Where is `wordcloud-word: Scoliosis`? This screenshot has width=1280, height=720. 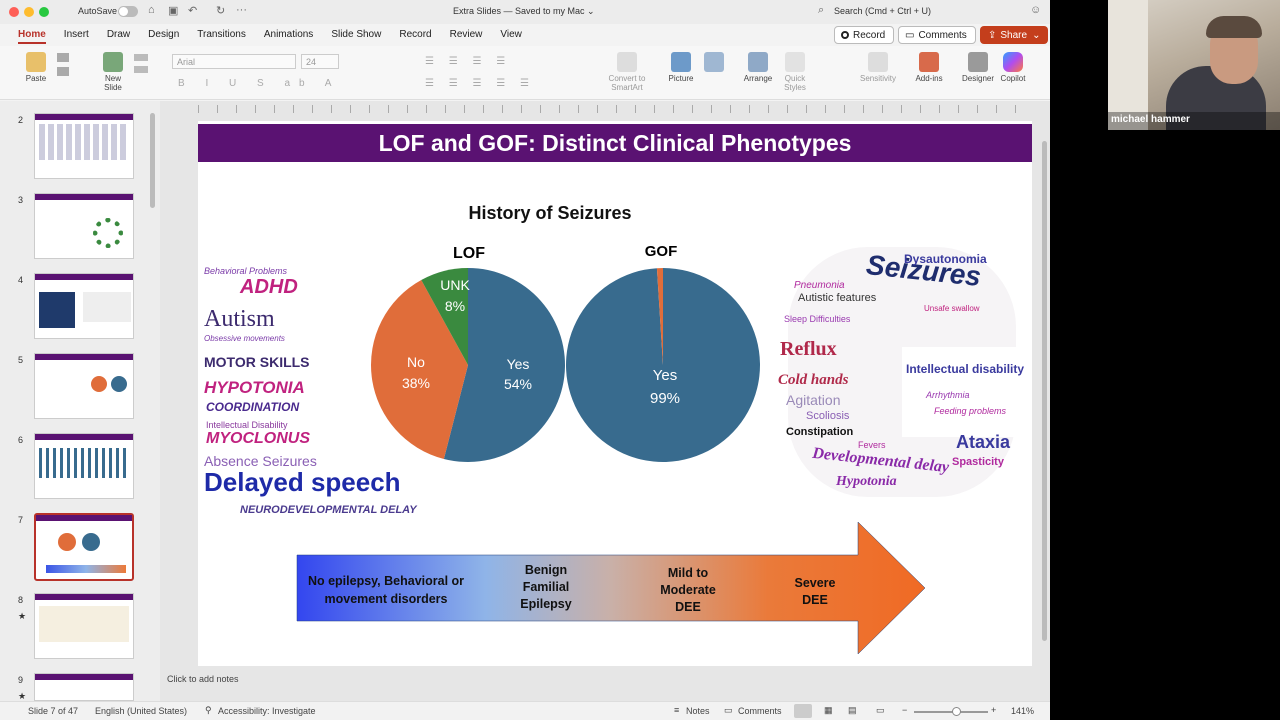
wordcloud-word: Scoliosis is located at coordinates (828, 416).